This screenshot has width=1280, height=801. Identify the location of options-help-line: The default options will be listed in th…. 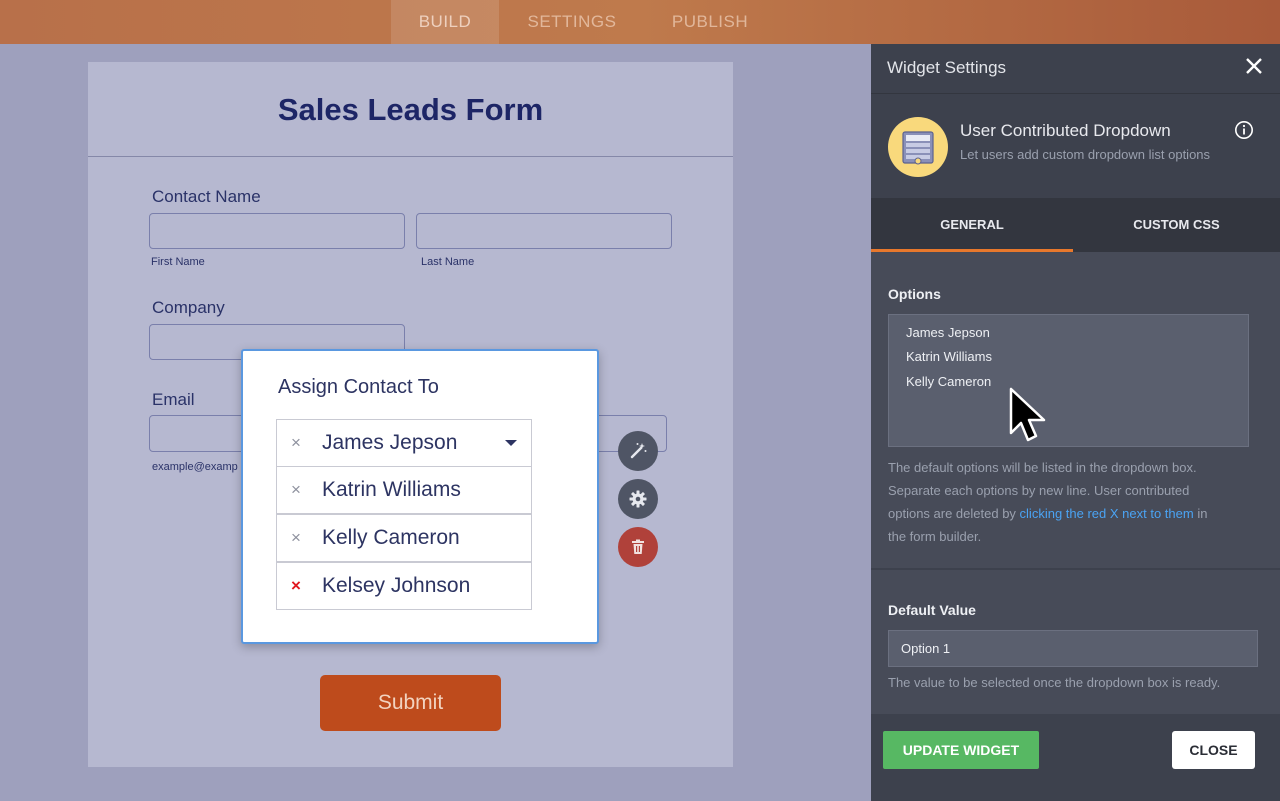
(1042, 467).